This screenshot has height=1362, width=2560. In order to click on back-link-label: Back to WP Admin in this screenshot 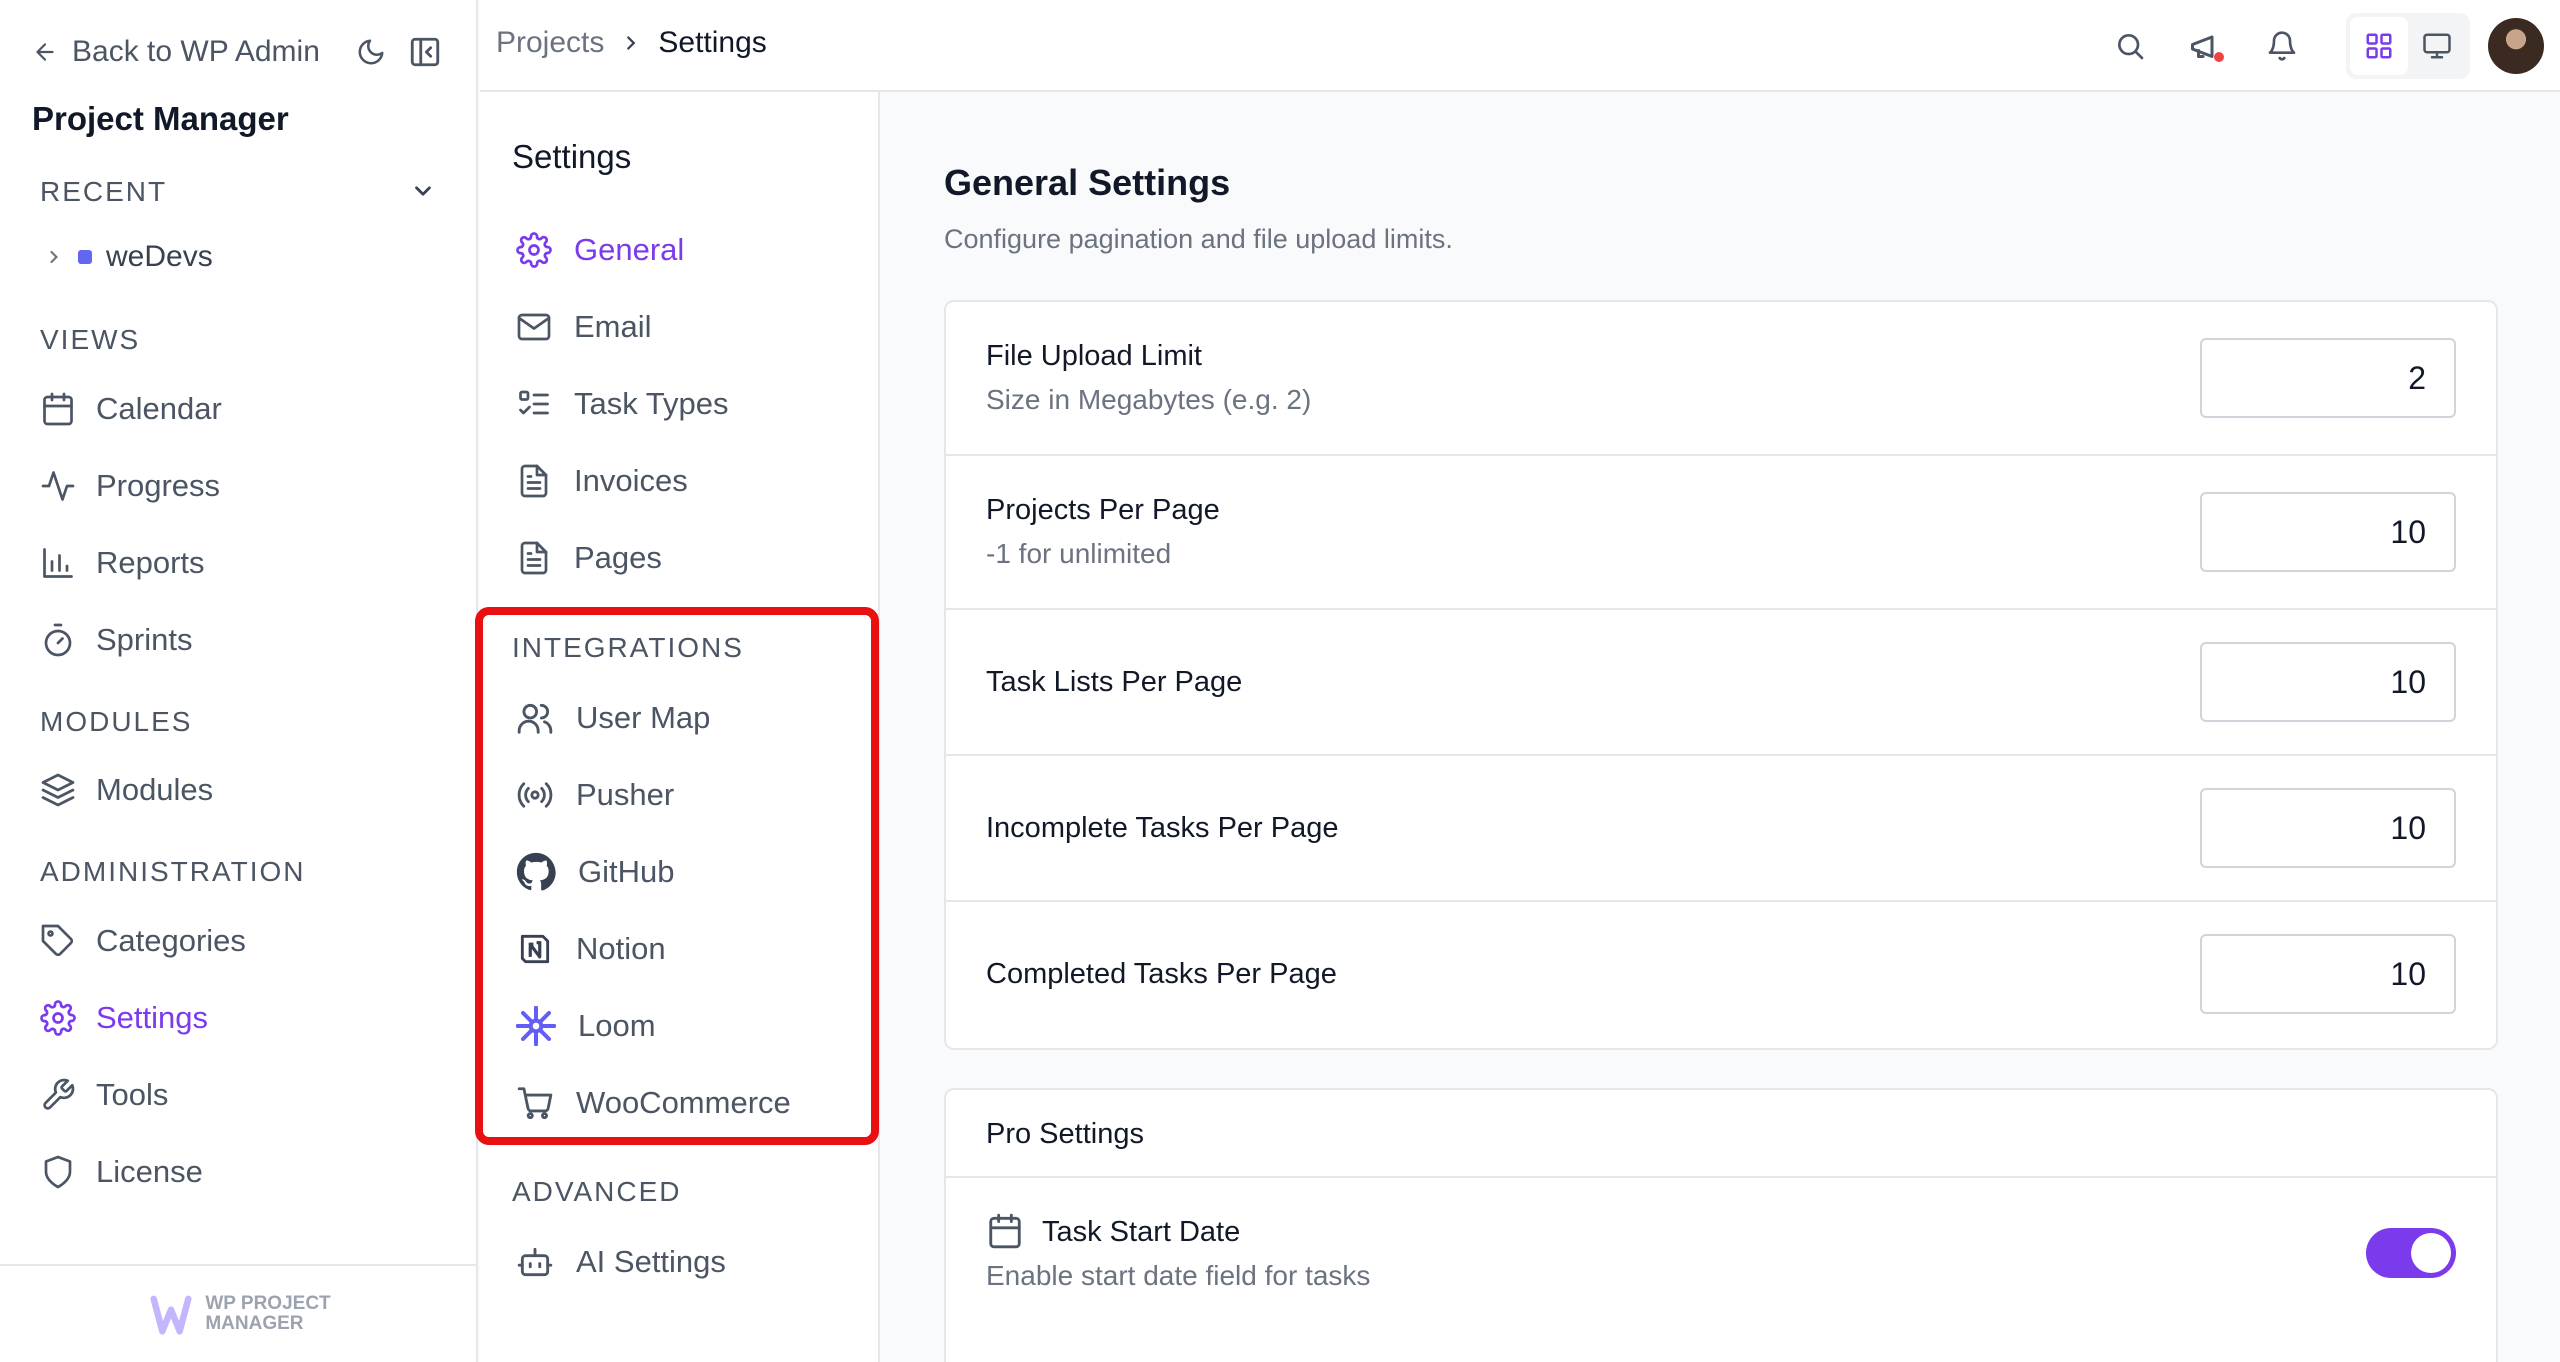, I will do `click(196, 51)`.